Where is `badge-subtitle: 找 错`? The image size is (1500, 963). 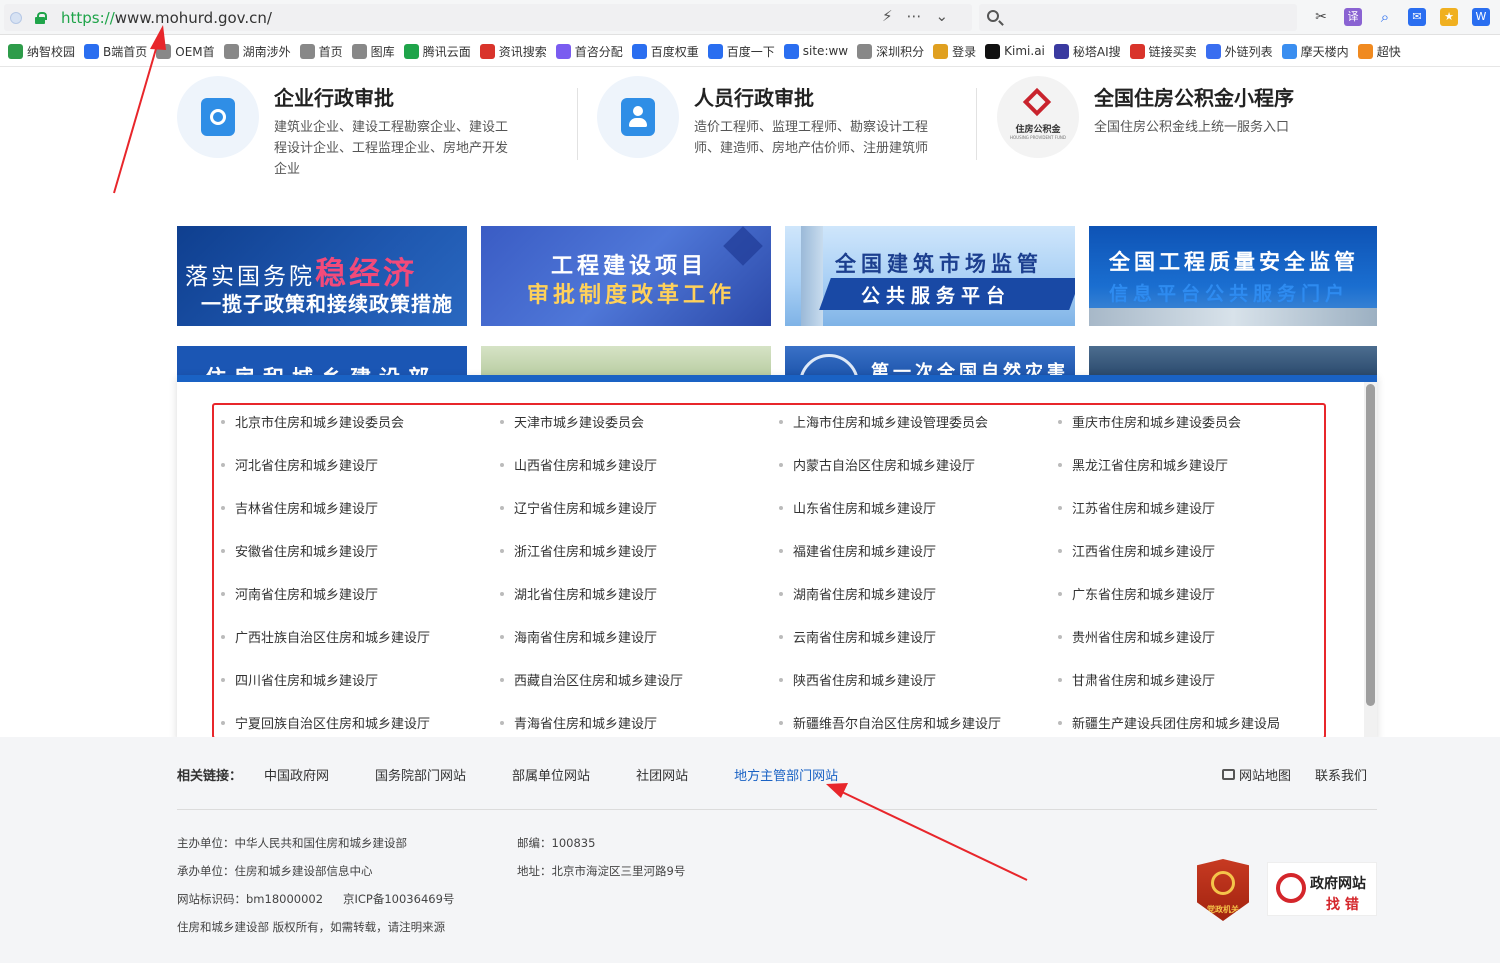 badge-subtitle: 找 错 is located at coordinates (1342, 905).